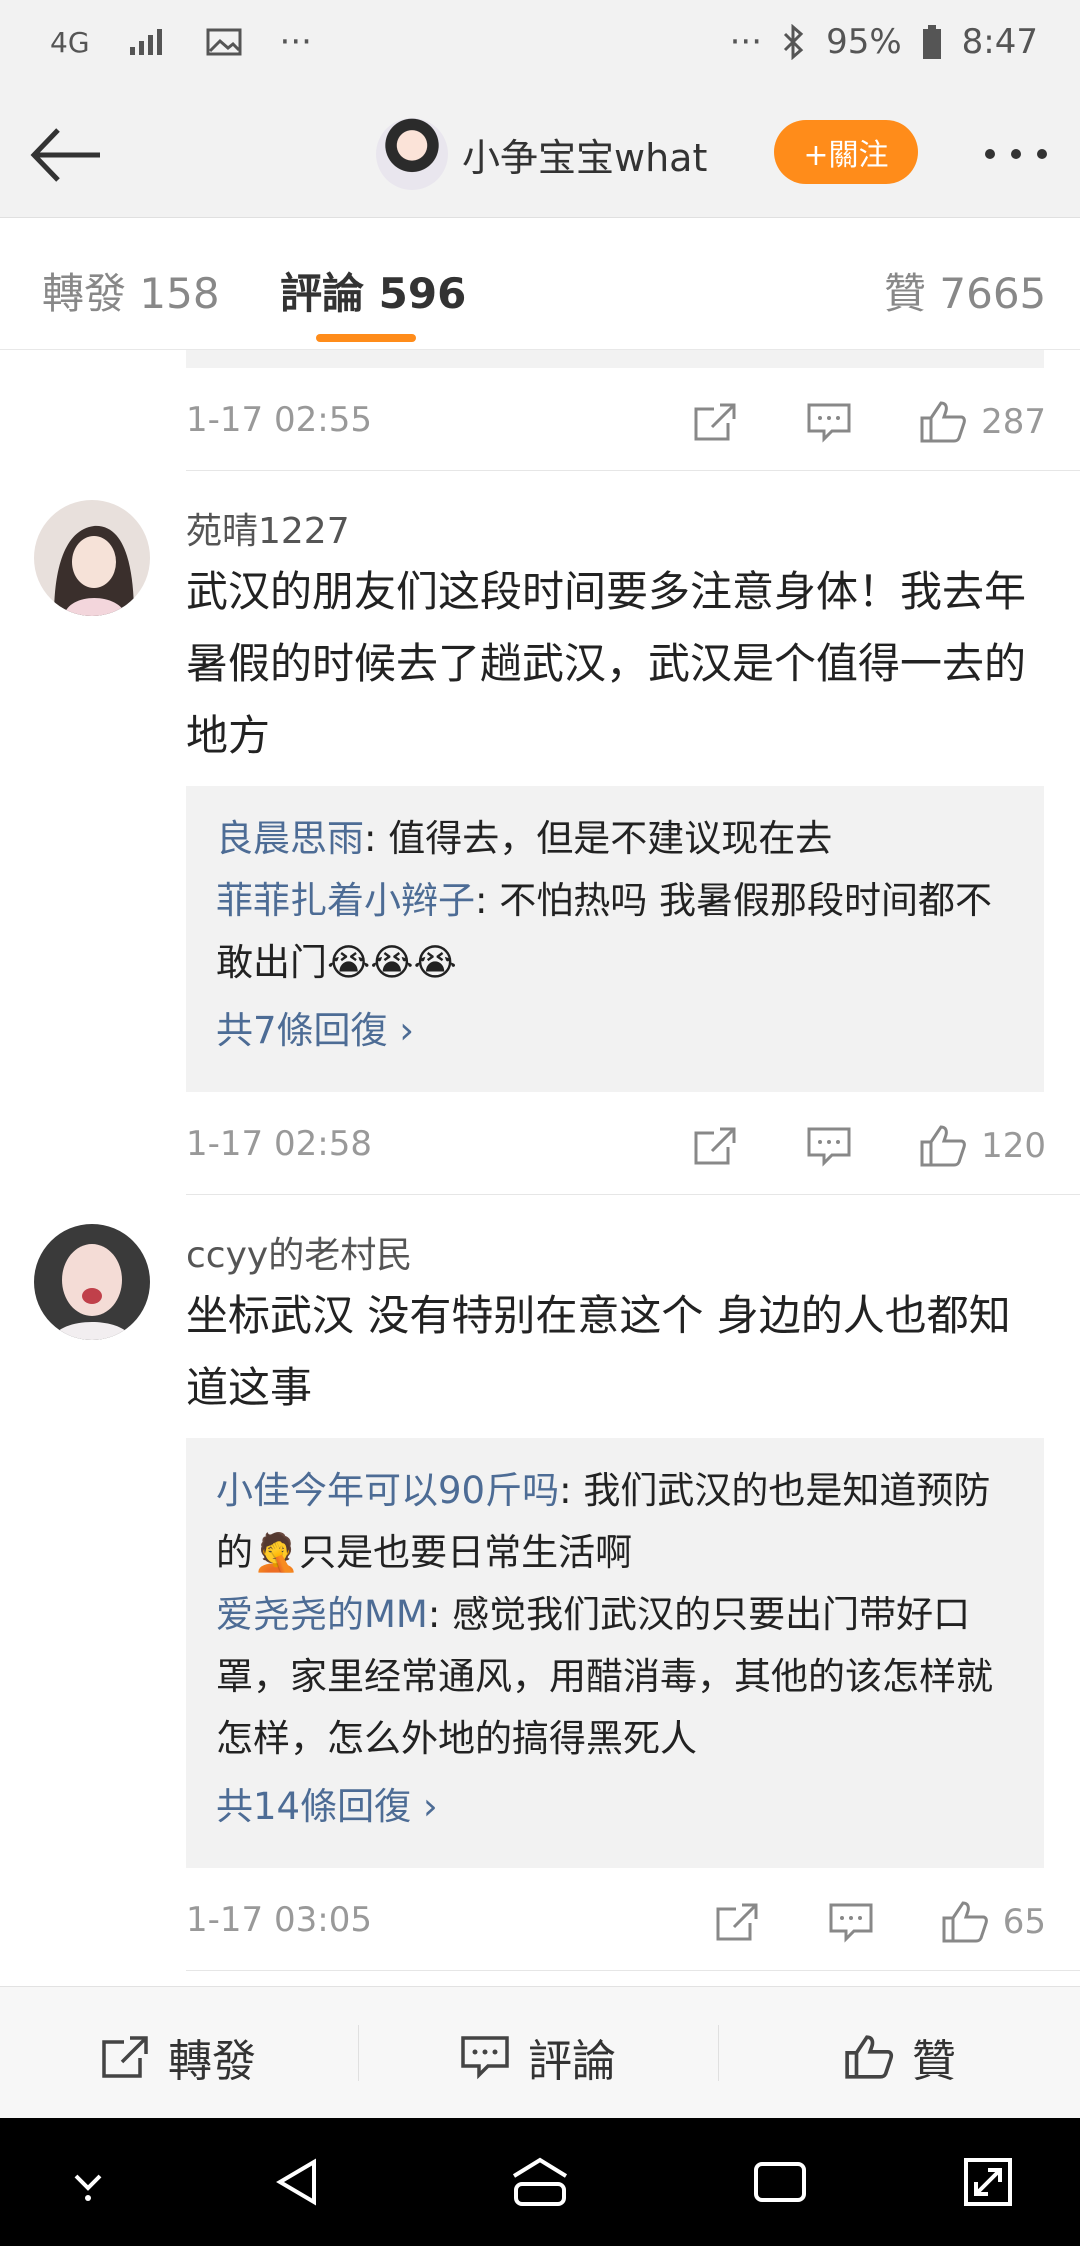  Describe the element at coordinates (322, 1614) in the screenshot. I see `reply-user-name: 爱尧尧的MM` at that location.